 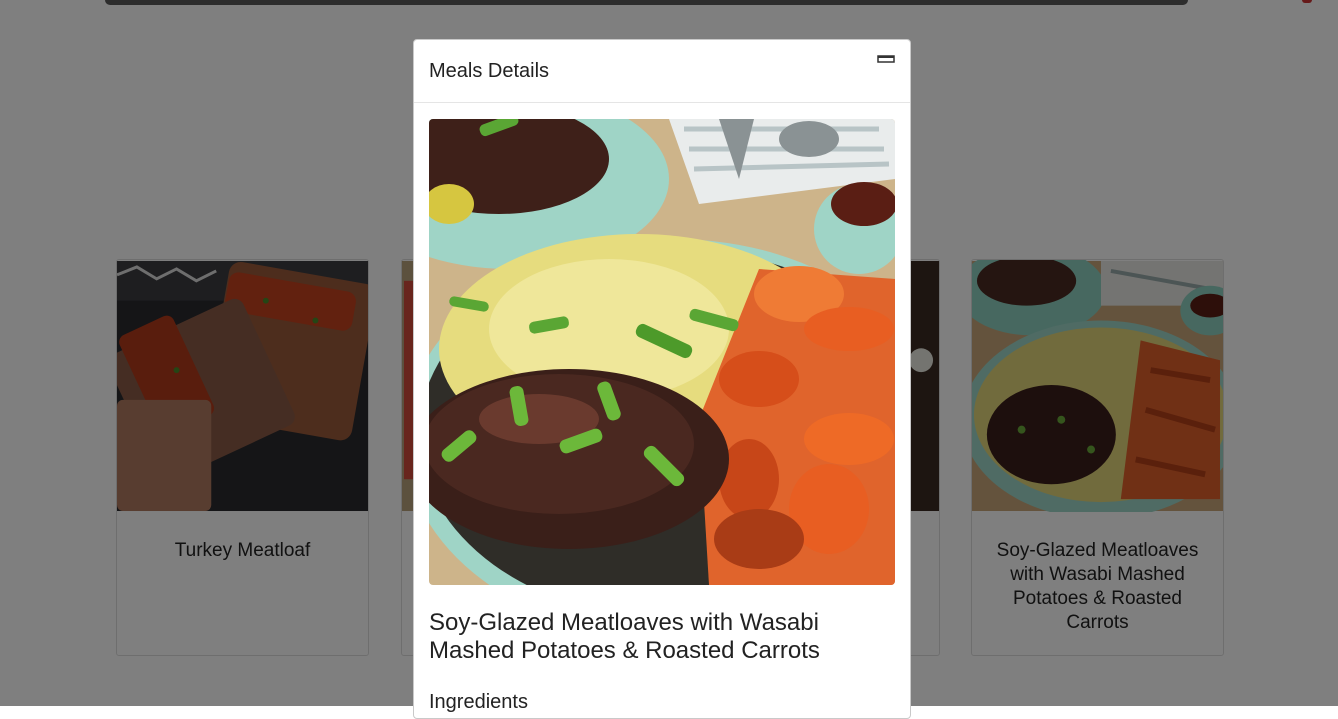 What do you see at coordinates (662, 71) in the screenshot?
I see `modal-header: Meals Details` at bounding box center [662, 71].